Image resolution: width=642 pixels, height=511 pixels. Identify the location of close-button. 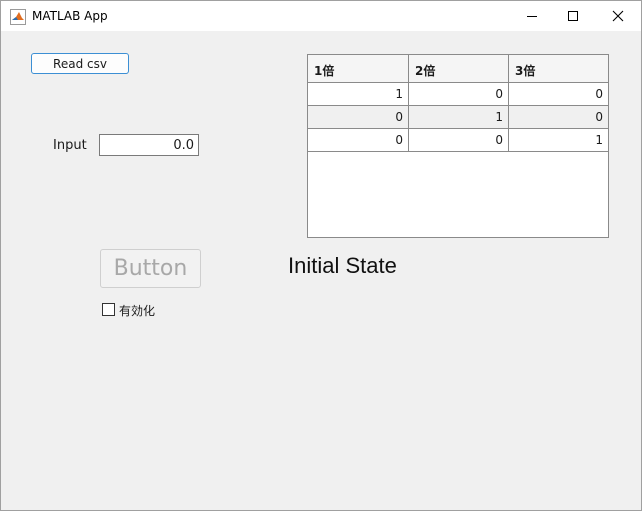
(618, 16).